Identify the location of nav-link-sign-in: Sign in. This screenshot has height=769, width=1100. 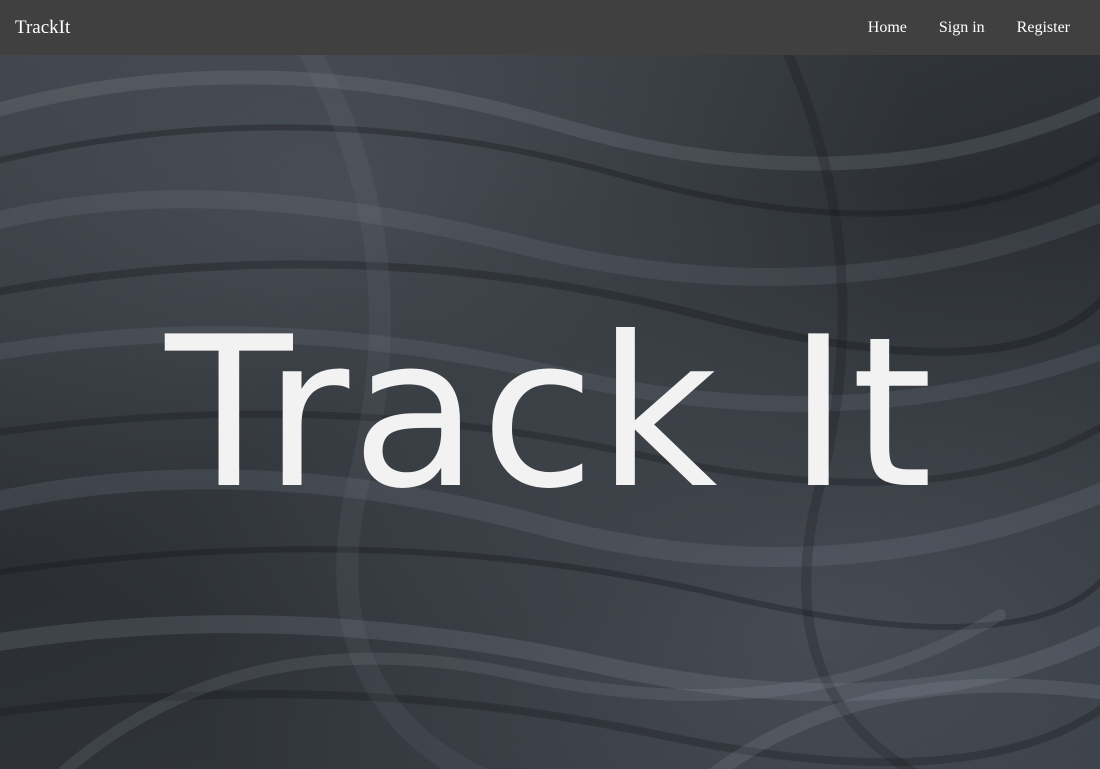
(962, 28).